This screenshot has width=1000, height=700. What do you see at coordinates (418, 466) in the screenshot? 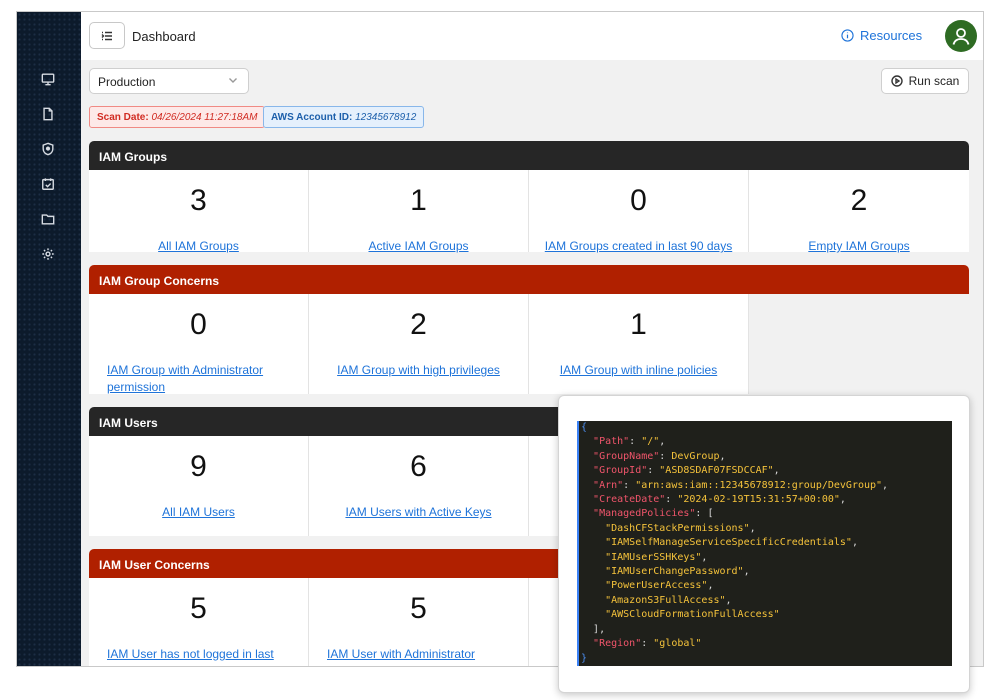
I see `stat-value: 6` at bounding box center [418, 466].